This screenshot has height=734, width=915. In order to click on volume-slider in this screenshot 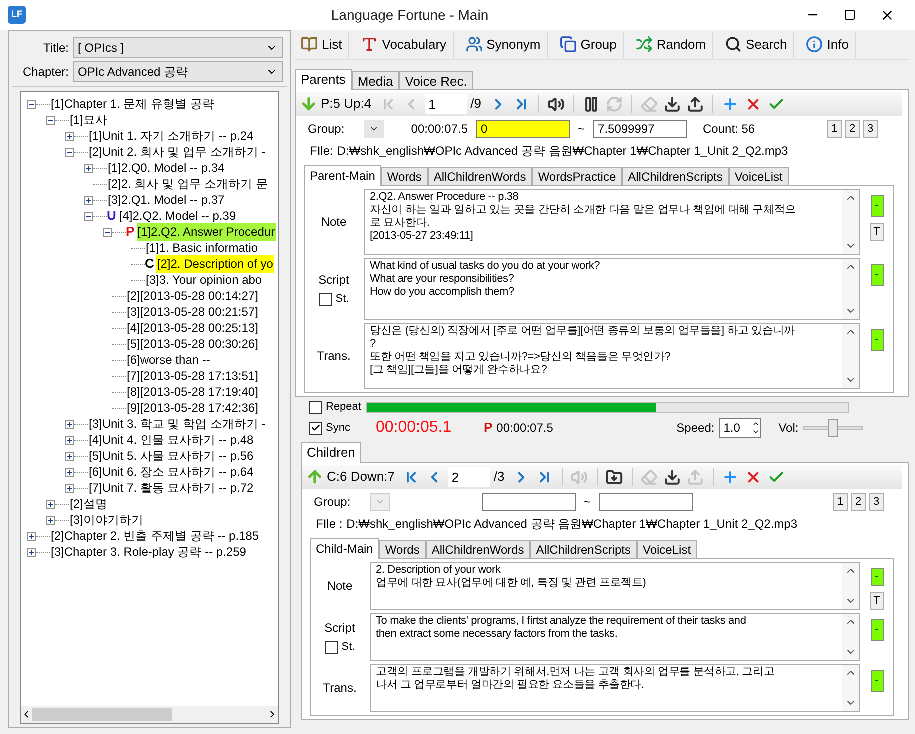, I will do `click(832, 428)`.